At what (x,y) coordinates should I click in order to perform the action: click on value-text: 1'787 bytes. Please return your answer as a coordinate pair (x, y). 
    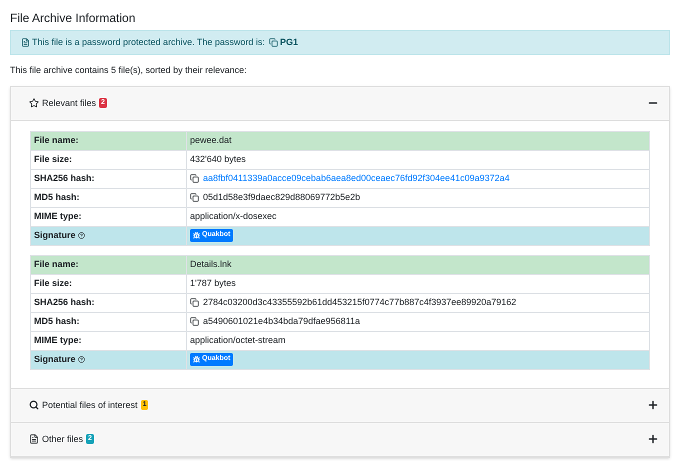
    Looking at the image, I should click on (213, 283).